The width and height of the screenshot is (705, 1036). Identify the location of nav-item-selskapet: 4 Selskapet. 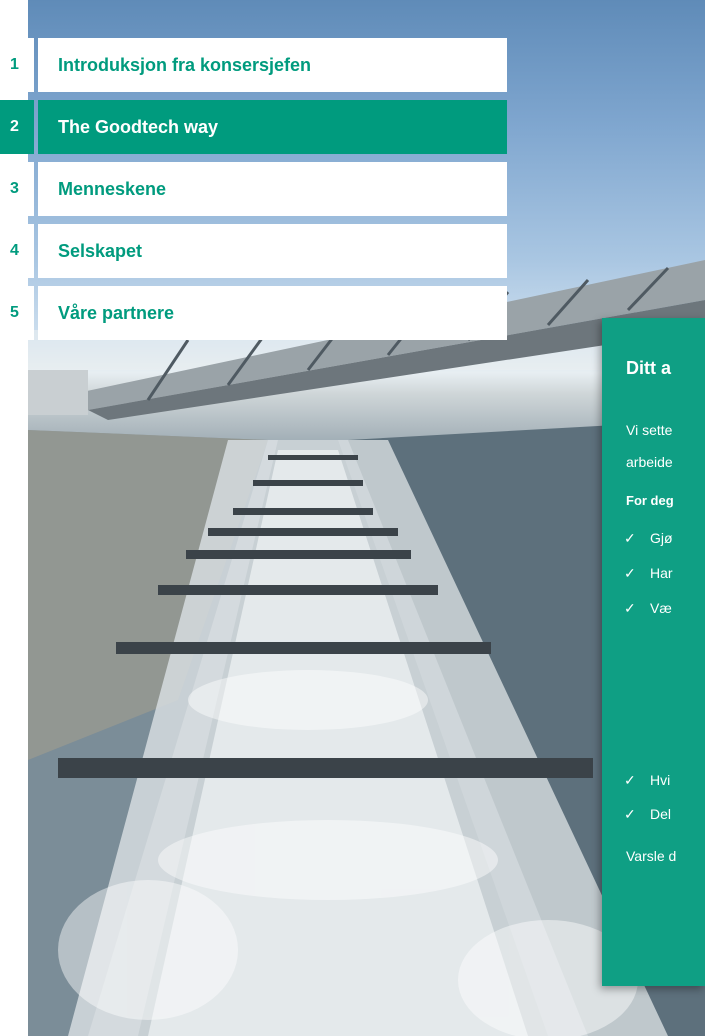
(253, 251).